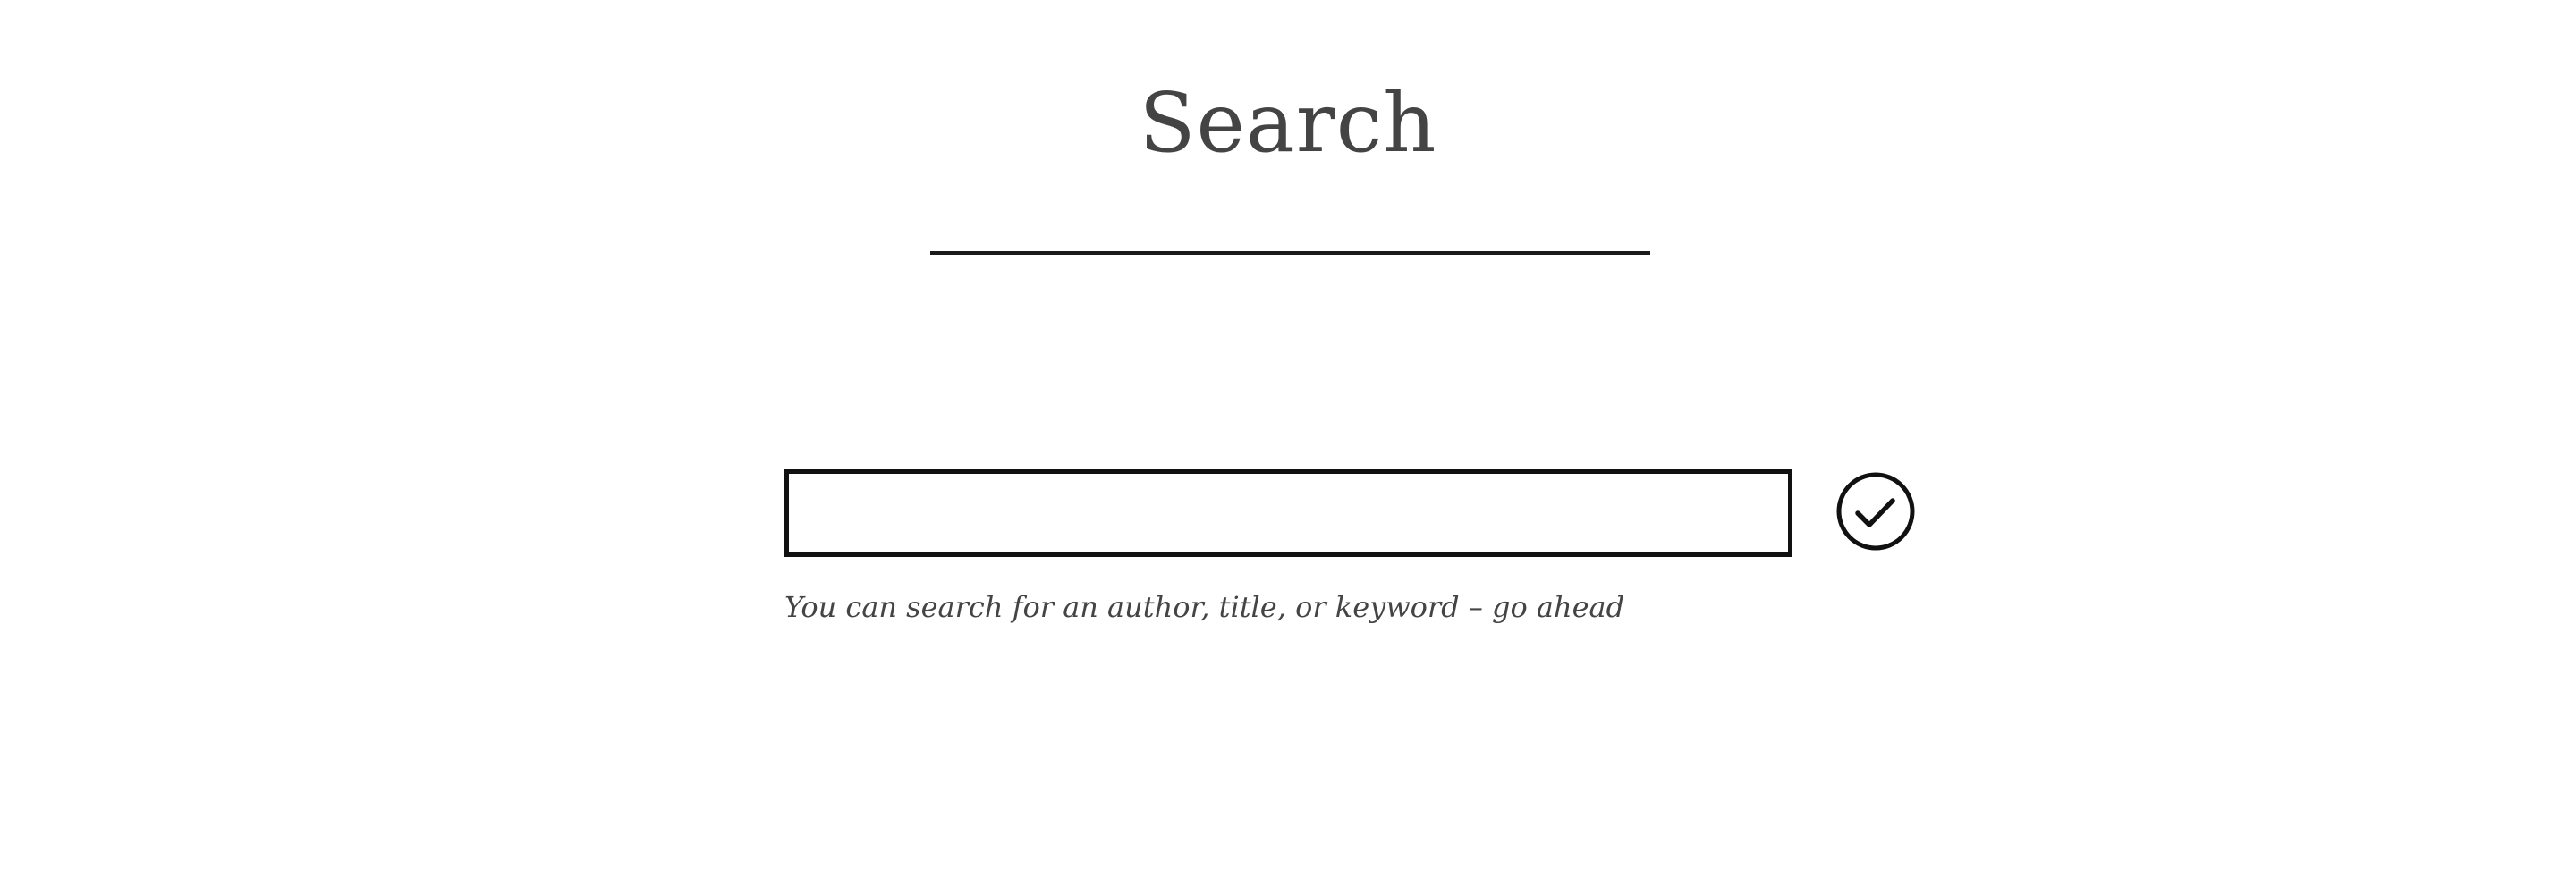 The height and width of the screenshot is (894, 2576). I want to click on title-divider, so click(1290, 253).